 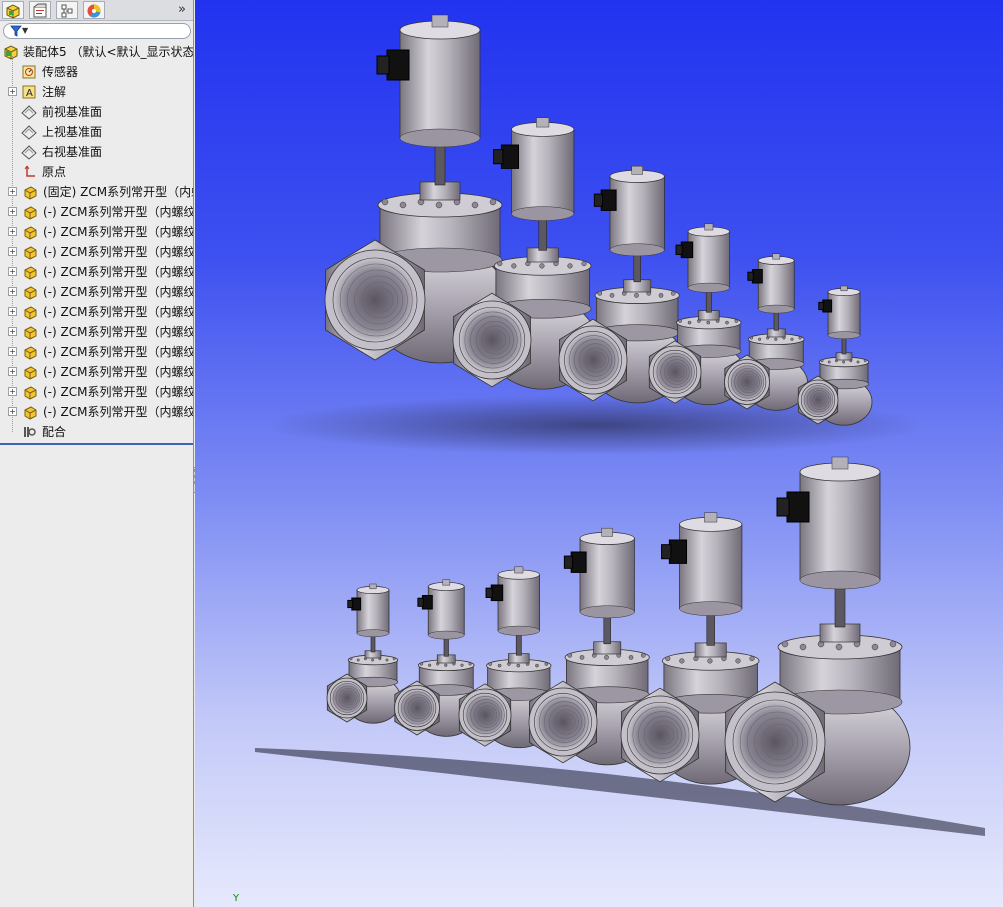 I want to click on tab-appearance-manager, so click(x=94, y=10).